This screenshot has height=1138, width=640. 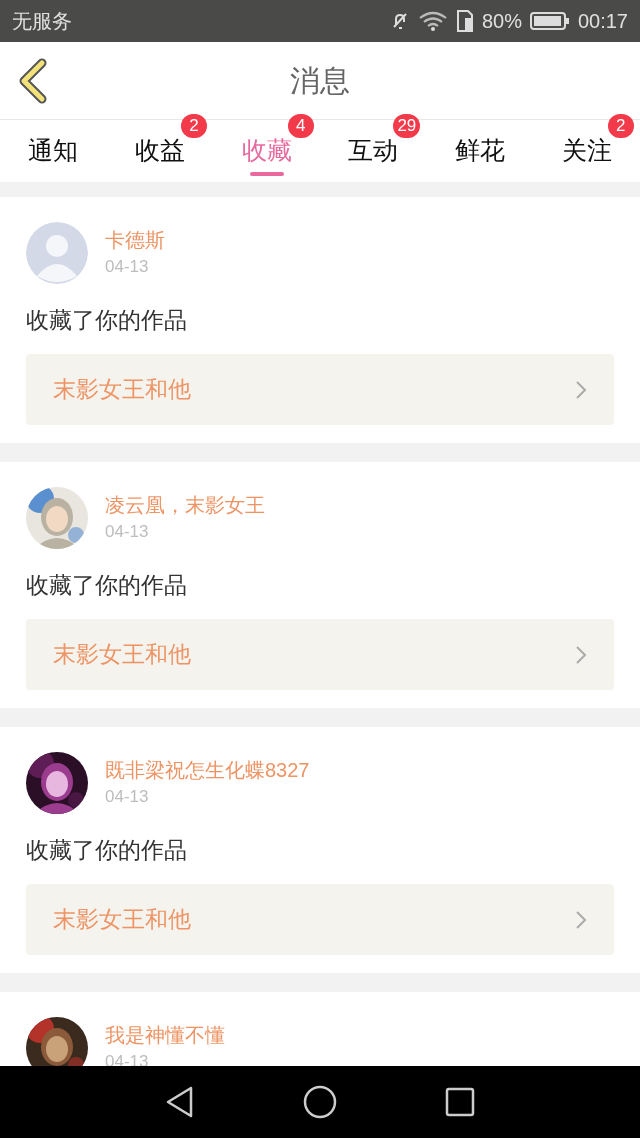 What do you see at coordinates (460, 1102) in the screenshot?
I see `recents-nav-button` at bounding box center [460, 1102].